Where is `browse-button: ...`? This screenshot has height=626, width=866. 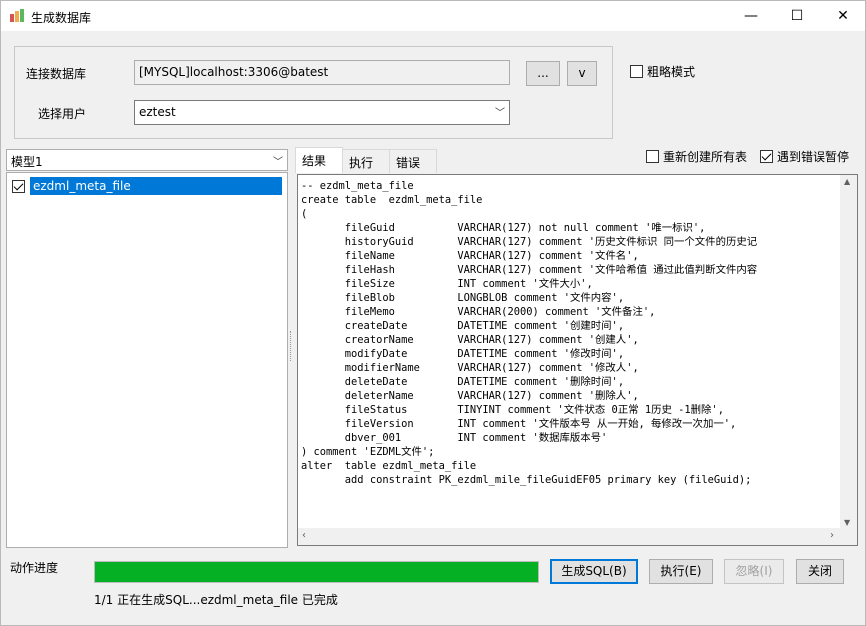 browse-button: ... is located at coordinates (543, 73).